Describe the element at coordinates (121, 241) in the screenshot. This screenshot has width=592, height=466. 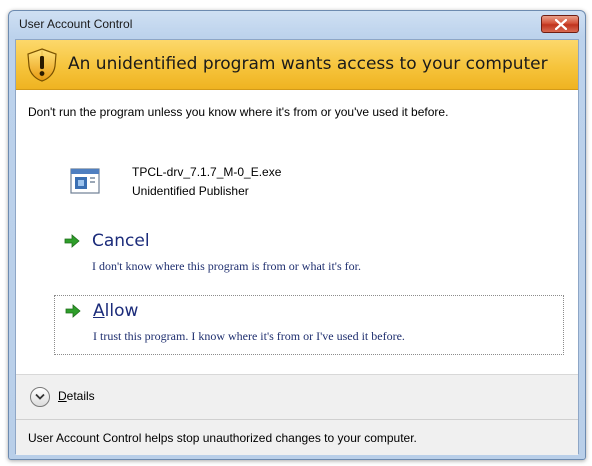
I see `cancel-title: Cancel` at that location.